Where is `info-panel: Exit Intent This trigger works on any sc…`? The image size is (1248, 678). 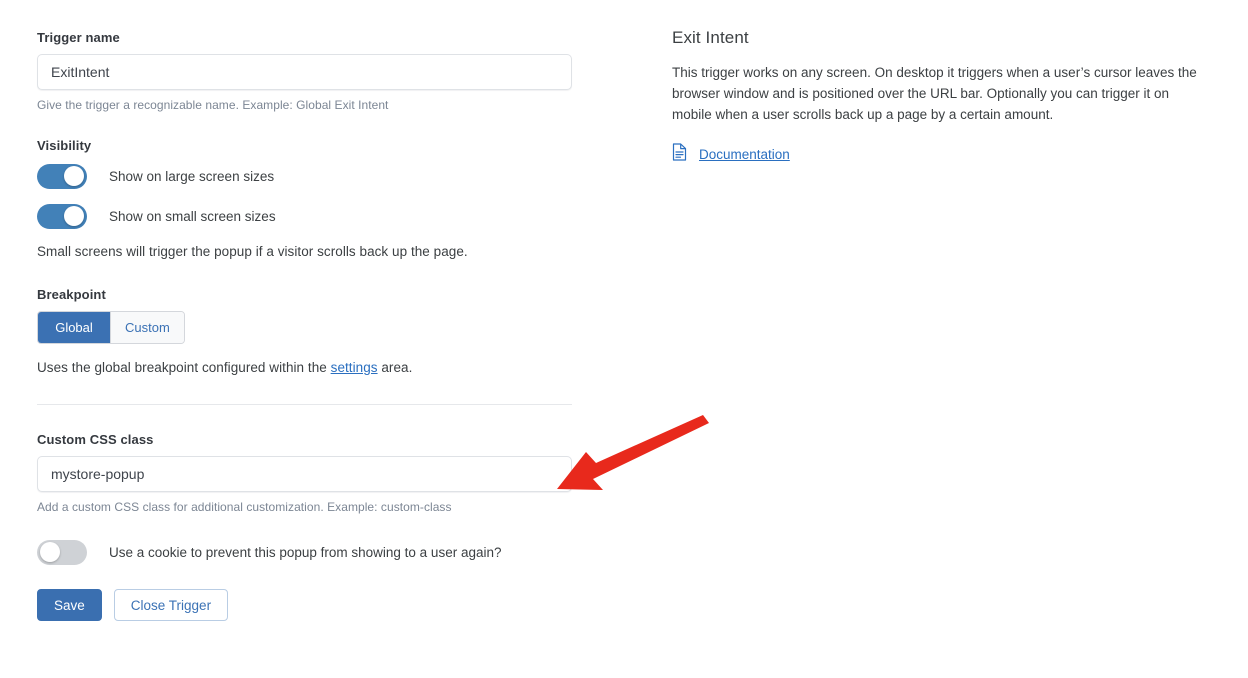 info-panel: Exit Intent This trigger works on any sc… is located at coordinates (942, 97).